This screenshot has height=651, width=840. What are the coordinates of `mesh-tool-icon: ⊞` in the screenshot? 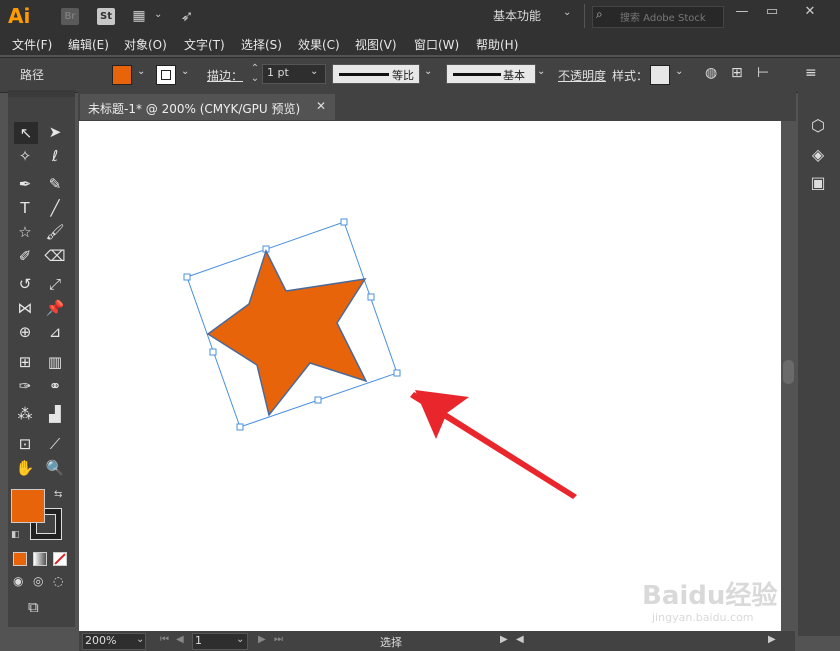 It's located at (25, 362).